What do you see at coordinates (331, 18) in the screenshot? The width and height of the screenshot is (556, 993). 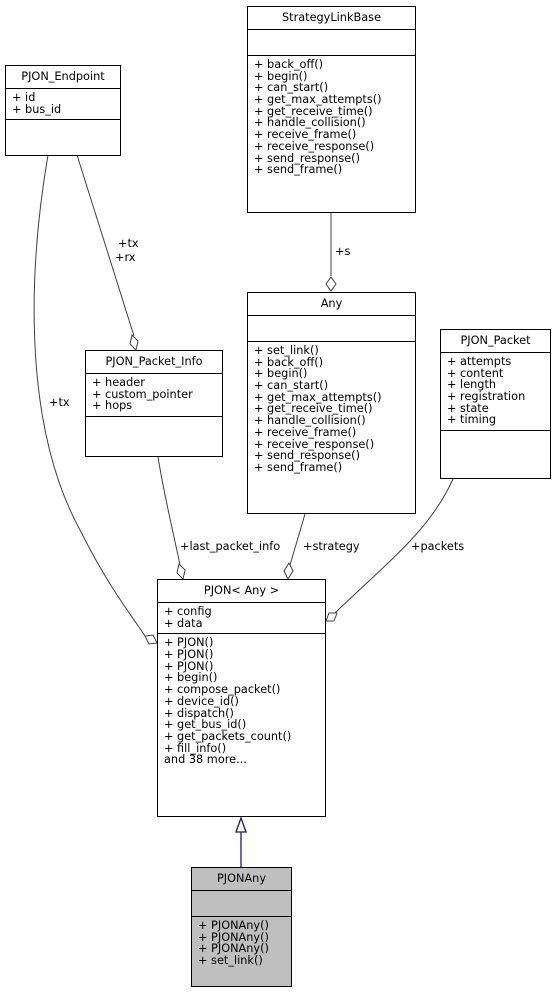 I see `class-name: StrategyLinkBase` at bounding box center [331, 18].